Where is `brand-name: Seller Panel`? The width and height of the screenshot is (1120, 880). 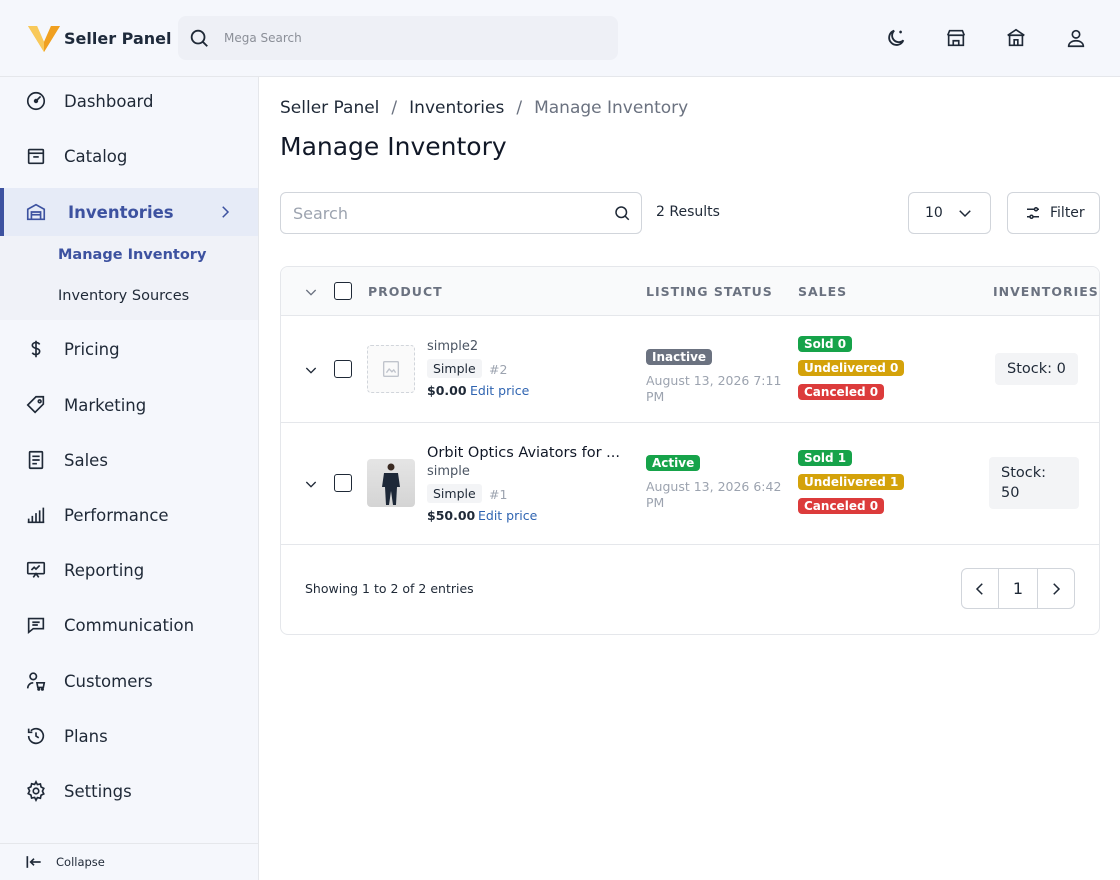
brand-name: Seller Panel is located at coordinates (118, 38).